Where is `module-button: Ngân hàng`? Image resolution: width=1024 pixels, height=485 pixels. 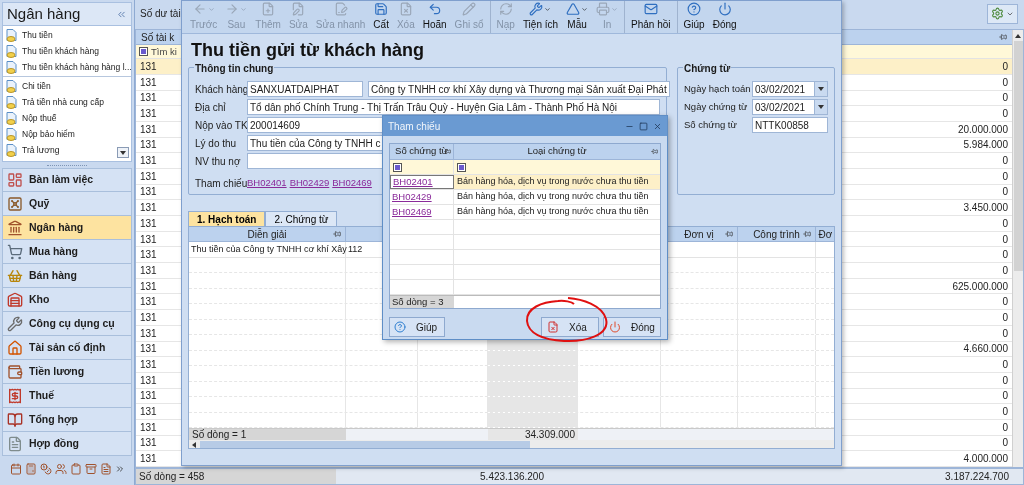
module-button: Ngân hàng is located at coordinates (67, 228).